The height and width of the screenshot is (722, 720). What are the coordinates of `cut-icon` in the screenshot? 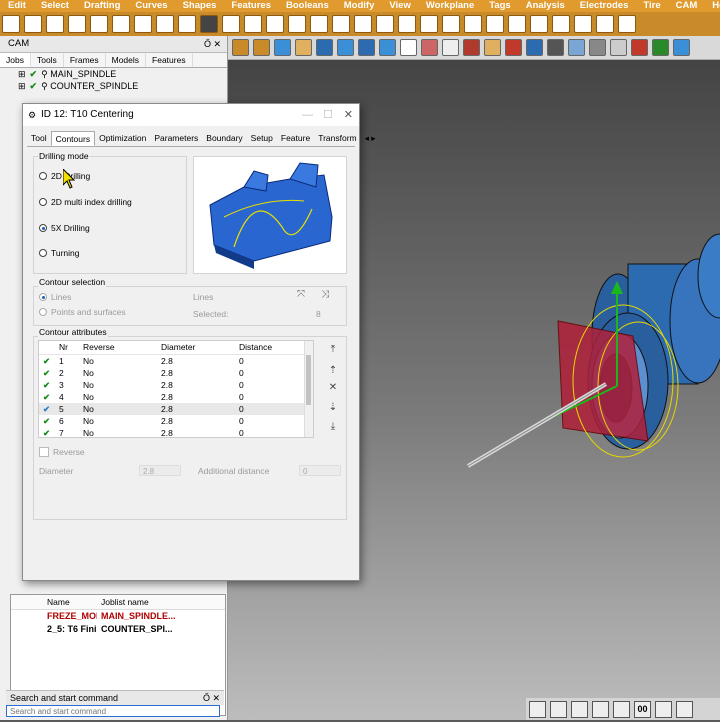 It's located at (513, 47).